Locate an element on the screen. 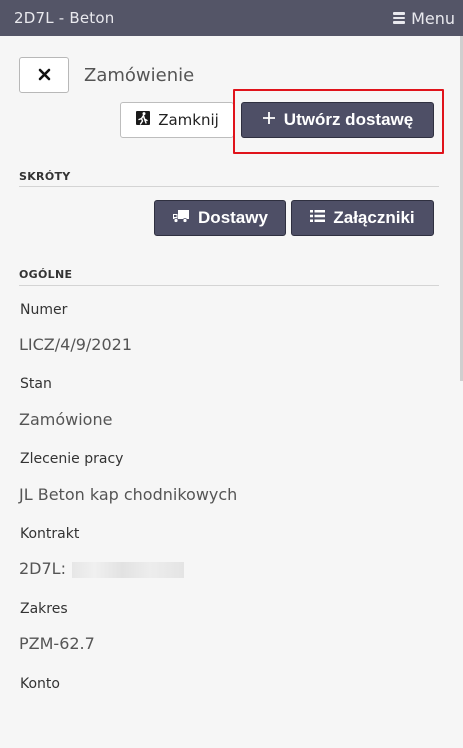  field-value-zlecenie: JL Beton kap chodnikowych is located at coordinates (128, 494).